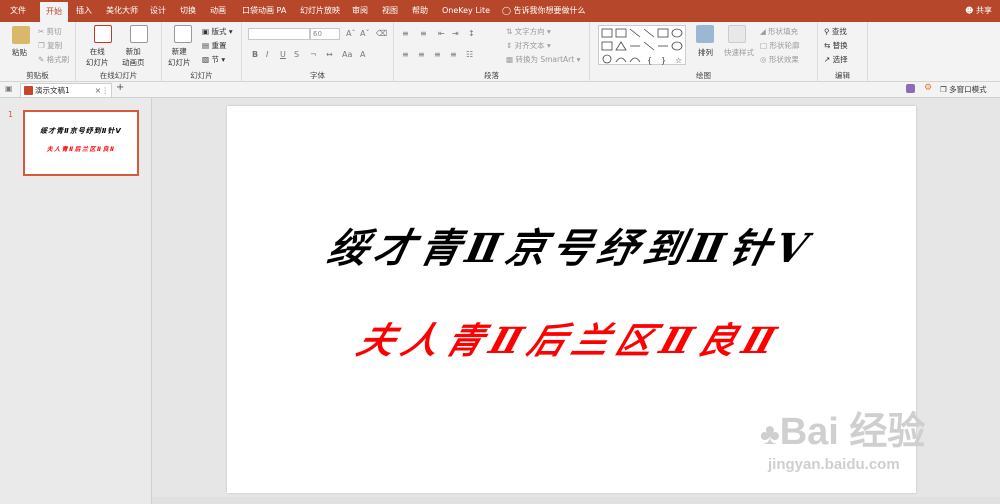  I want to click on tab-home: 开始, so click(54, 12).